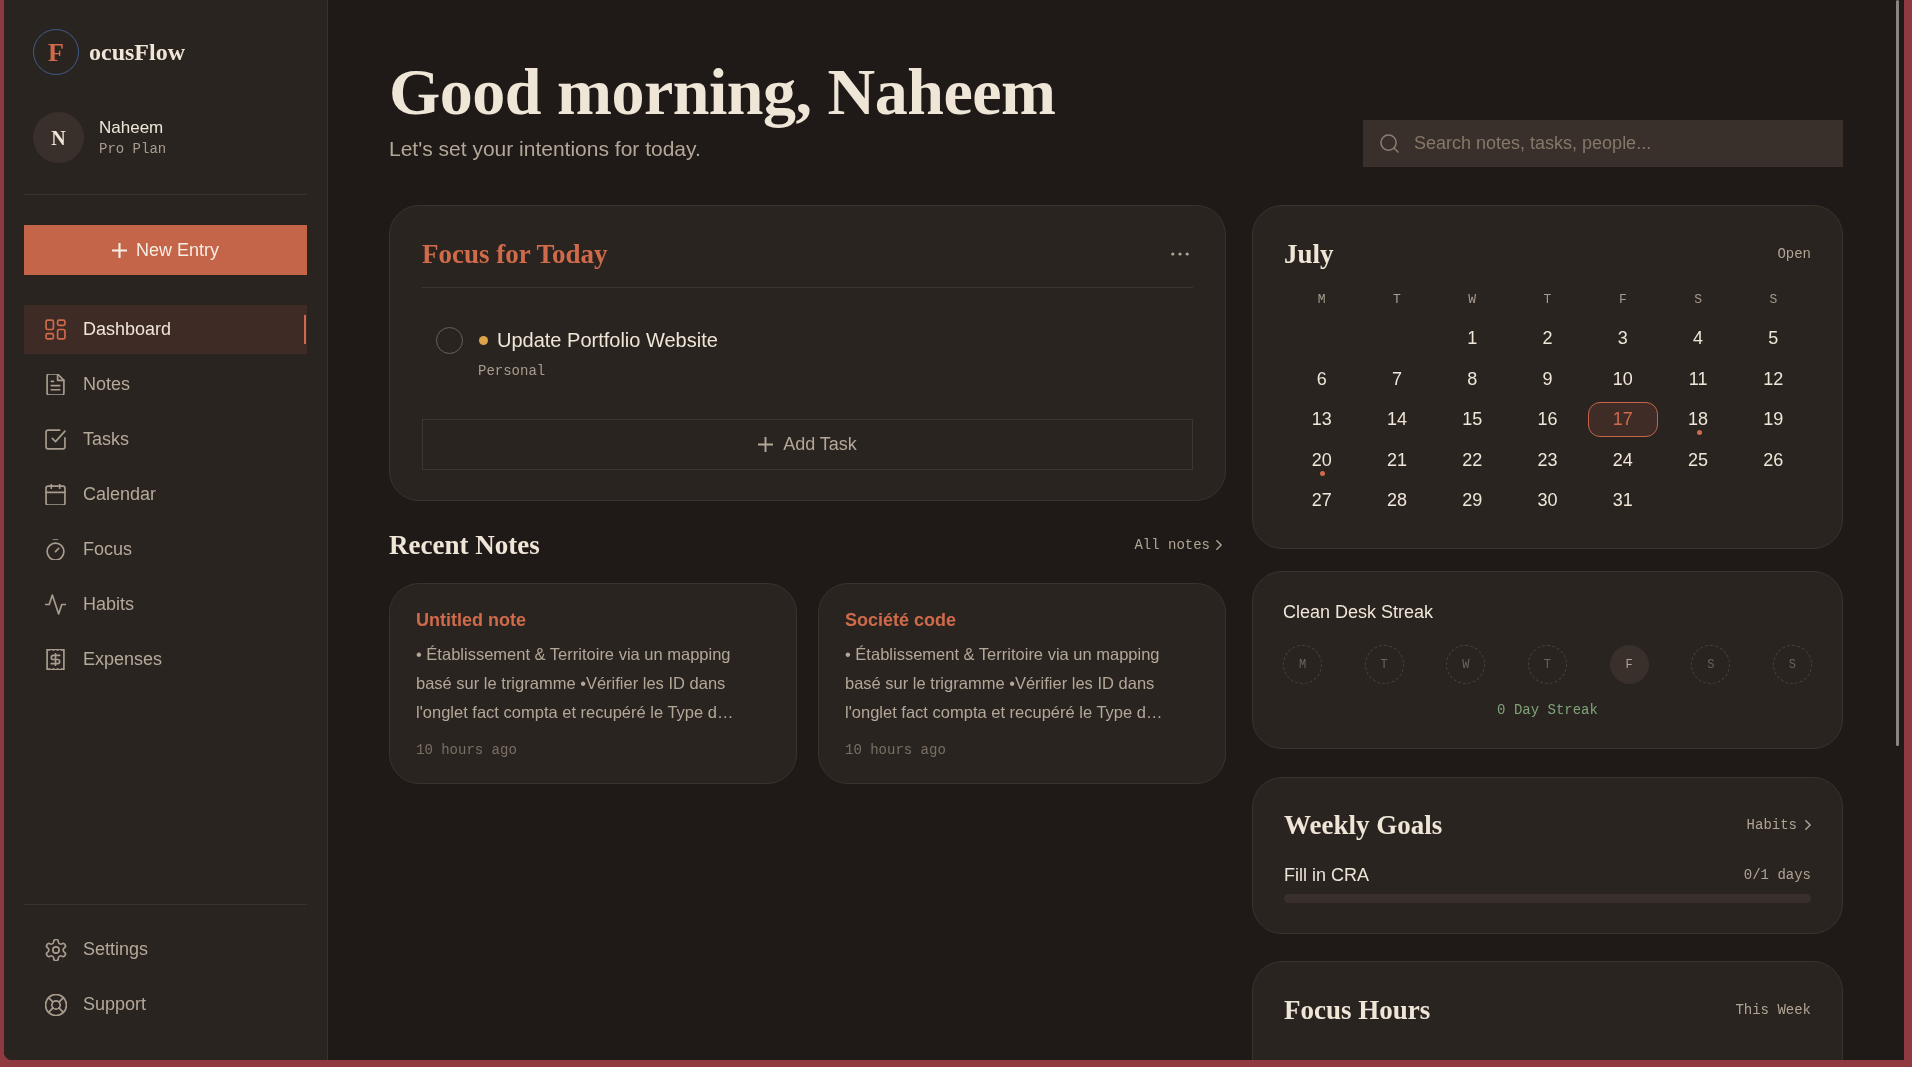 This screenshot has height=1067, width=1912. I want to click on calendar-day: 4, so click(1698, 338).